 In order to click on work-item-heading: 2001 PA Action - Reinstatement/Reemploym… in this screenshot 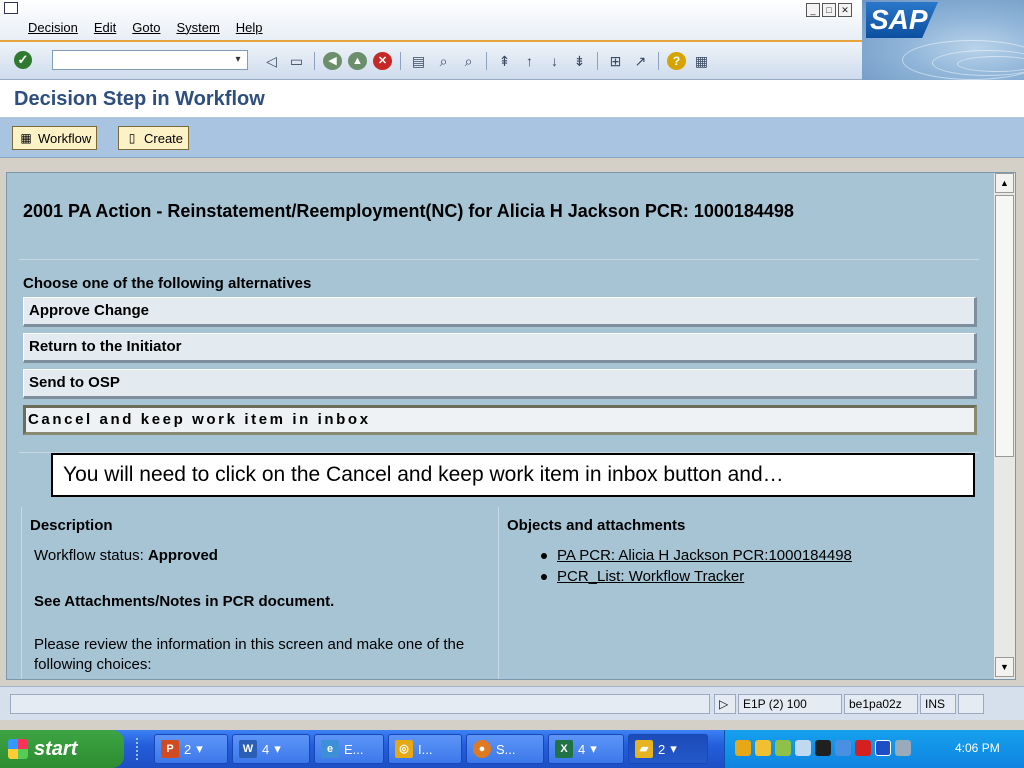, I will do `click(408, 211)`.